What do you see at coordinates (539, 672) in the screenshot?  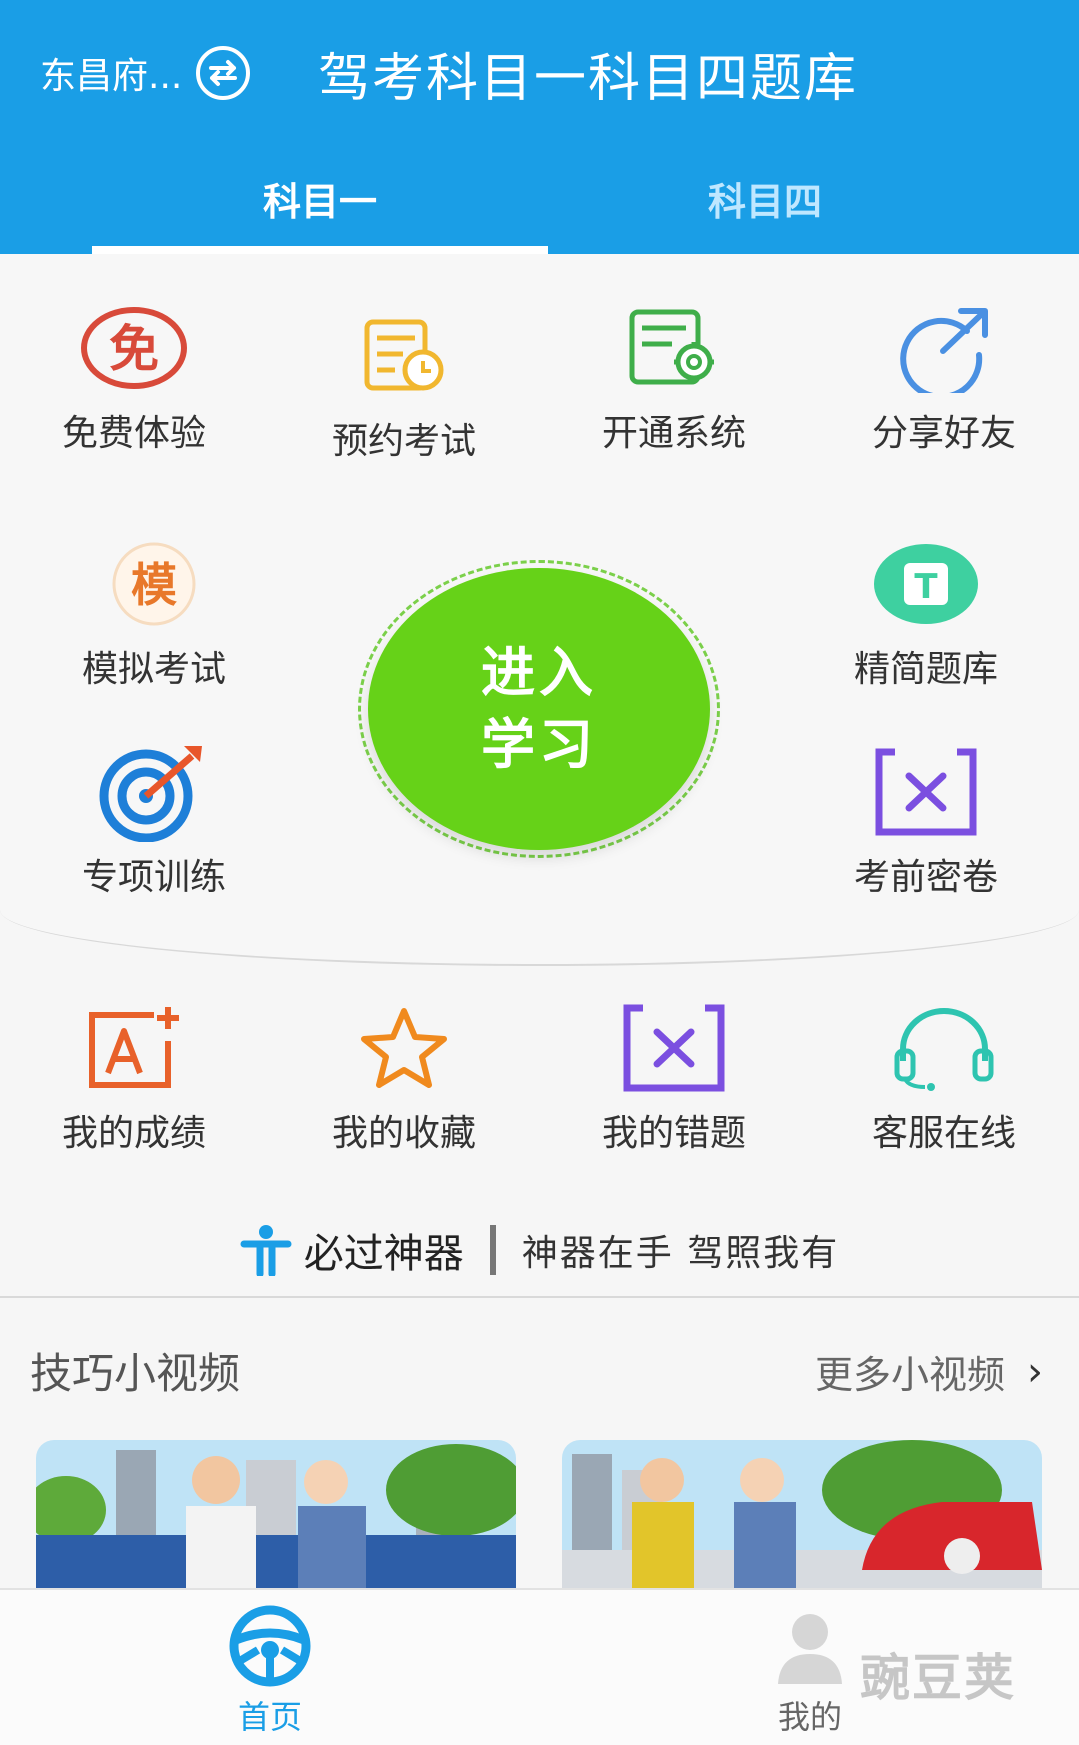 I see `enter-study-line1: 进入` at bounding box center [539, 672].